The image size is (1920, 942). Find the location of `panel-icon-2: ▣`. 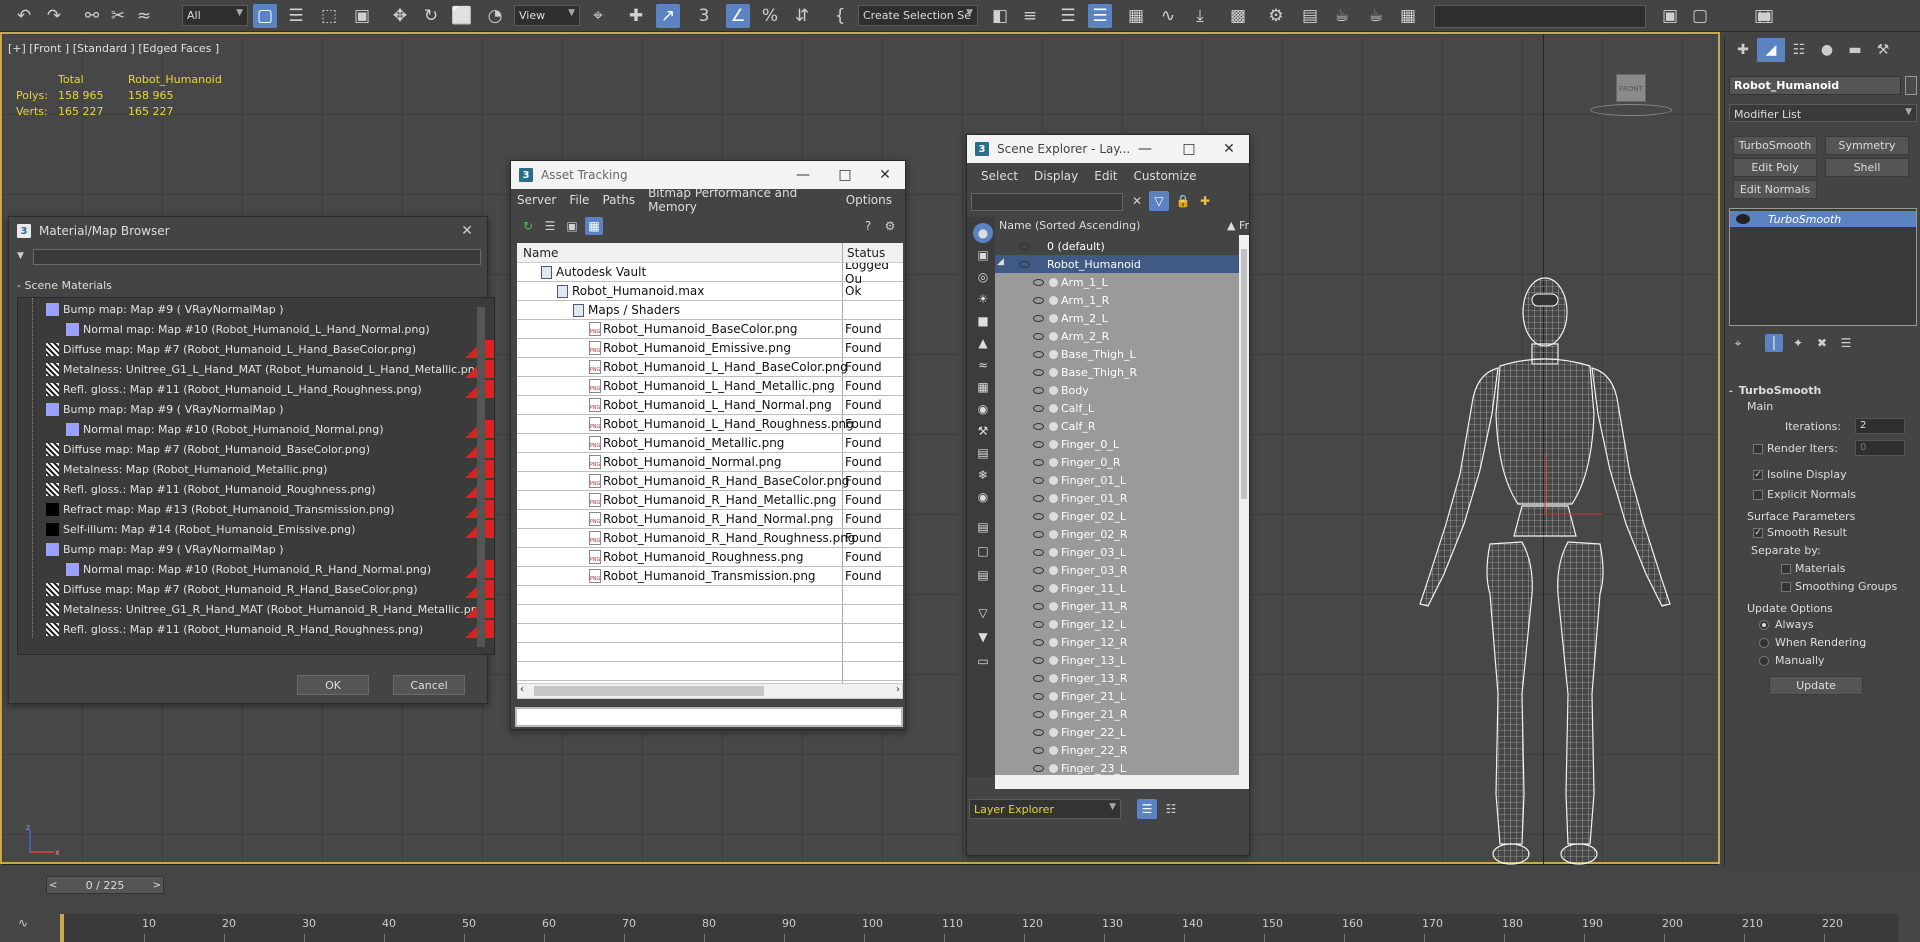

panel-icon-2: ▣ is located at coordinates (1766, 16).